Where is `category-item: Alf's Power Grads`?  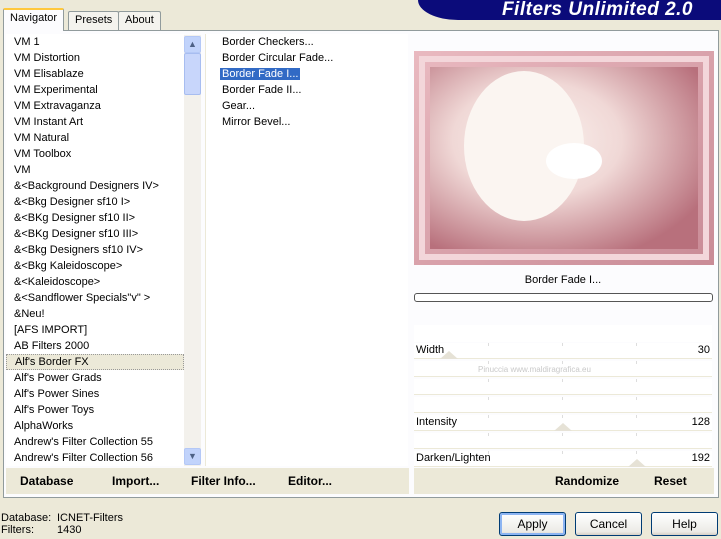 category-item: Alf's Power Grads is located at coordinates (95, 378).